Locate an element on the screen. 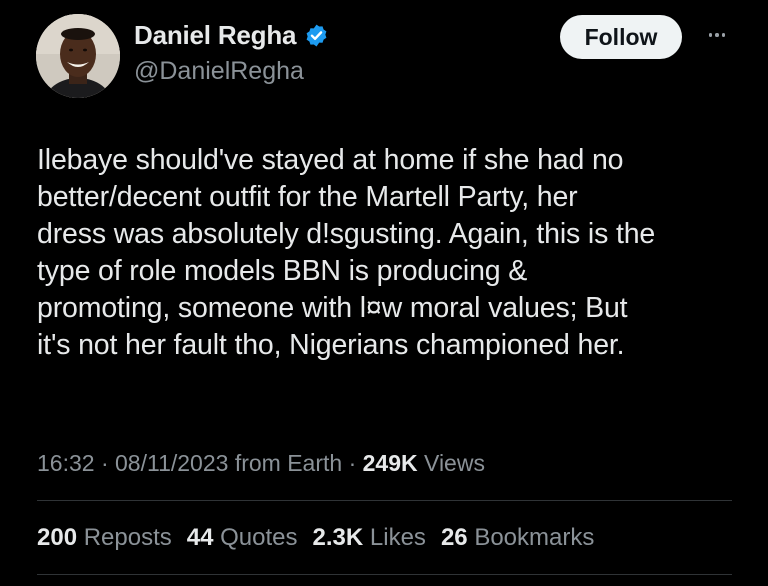 The height and width of the screenshot is (586, 768). tweet-source: from Earth is located at coordinates (288, 463).